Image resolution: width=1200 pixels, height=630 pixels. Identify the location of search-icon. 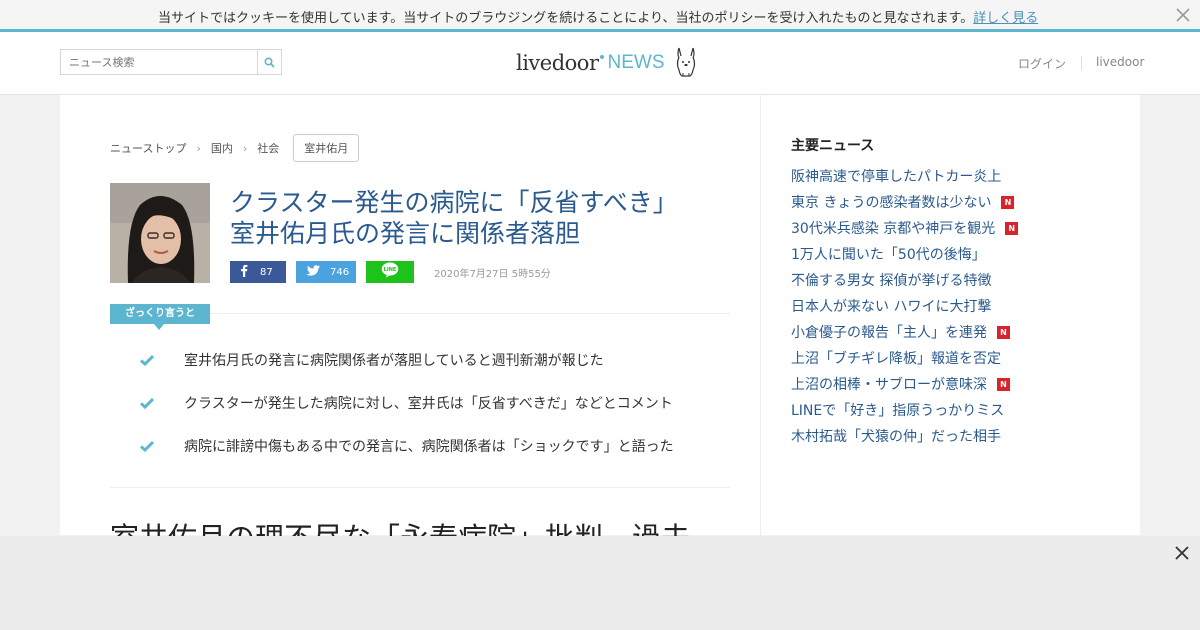
(269, 62).